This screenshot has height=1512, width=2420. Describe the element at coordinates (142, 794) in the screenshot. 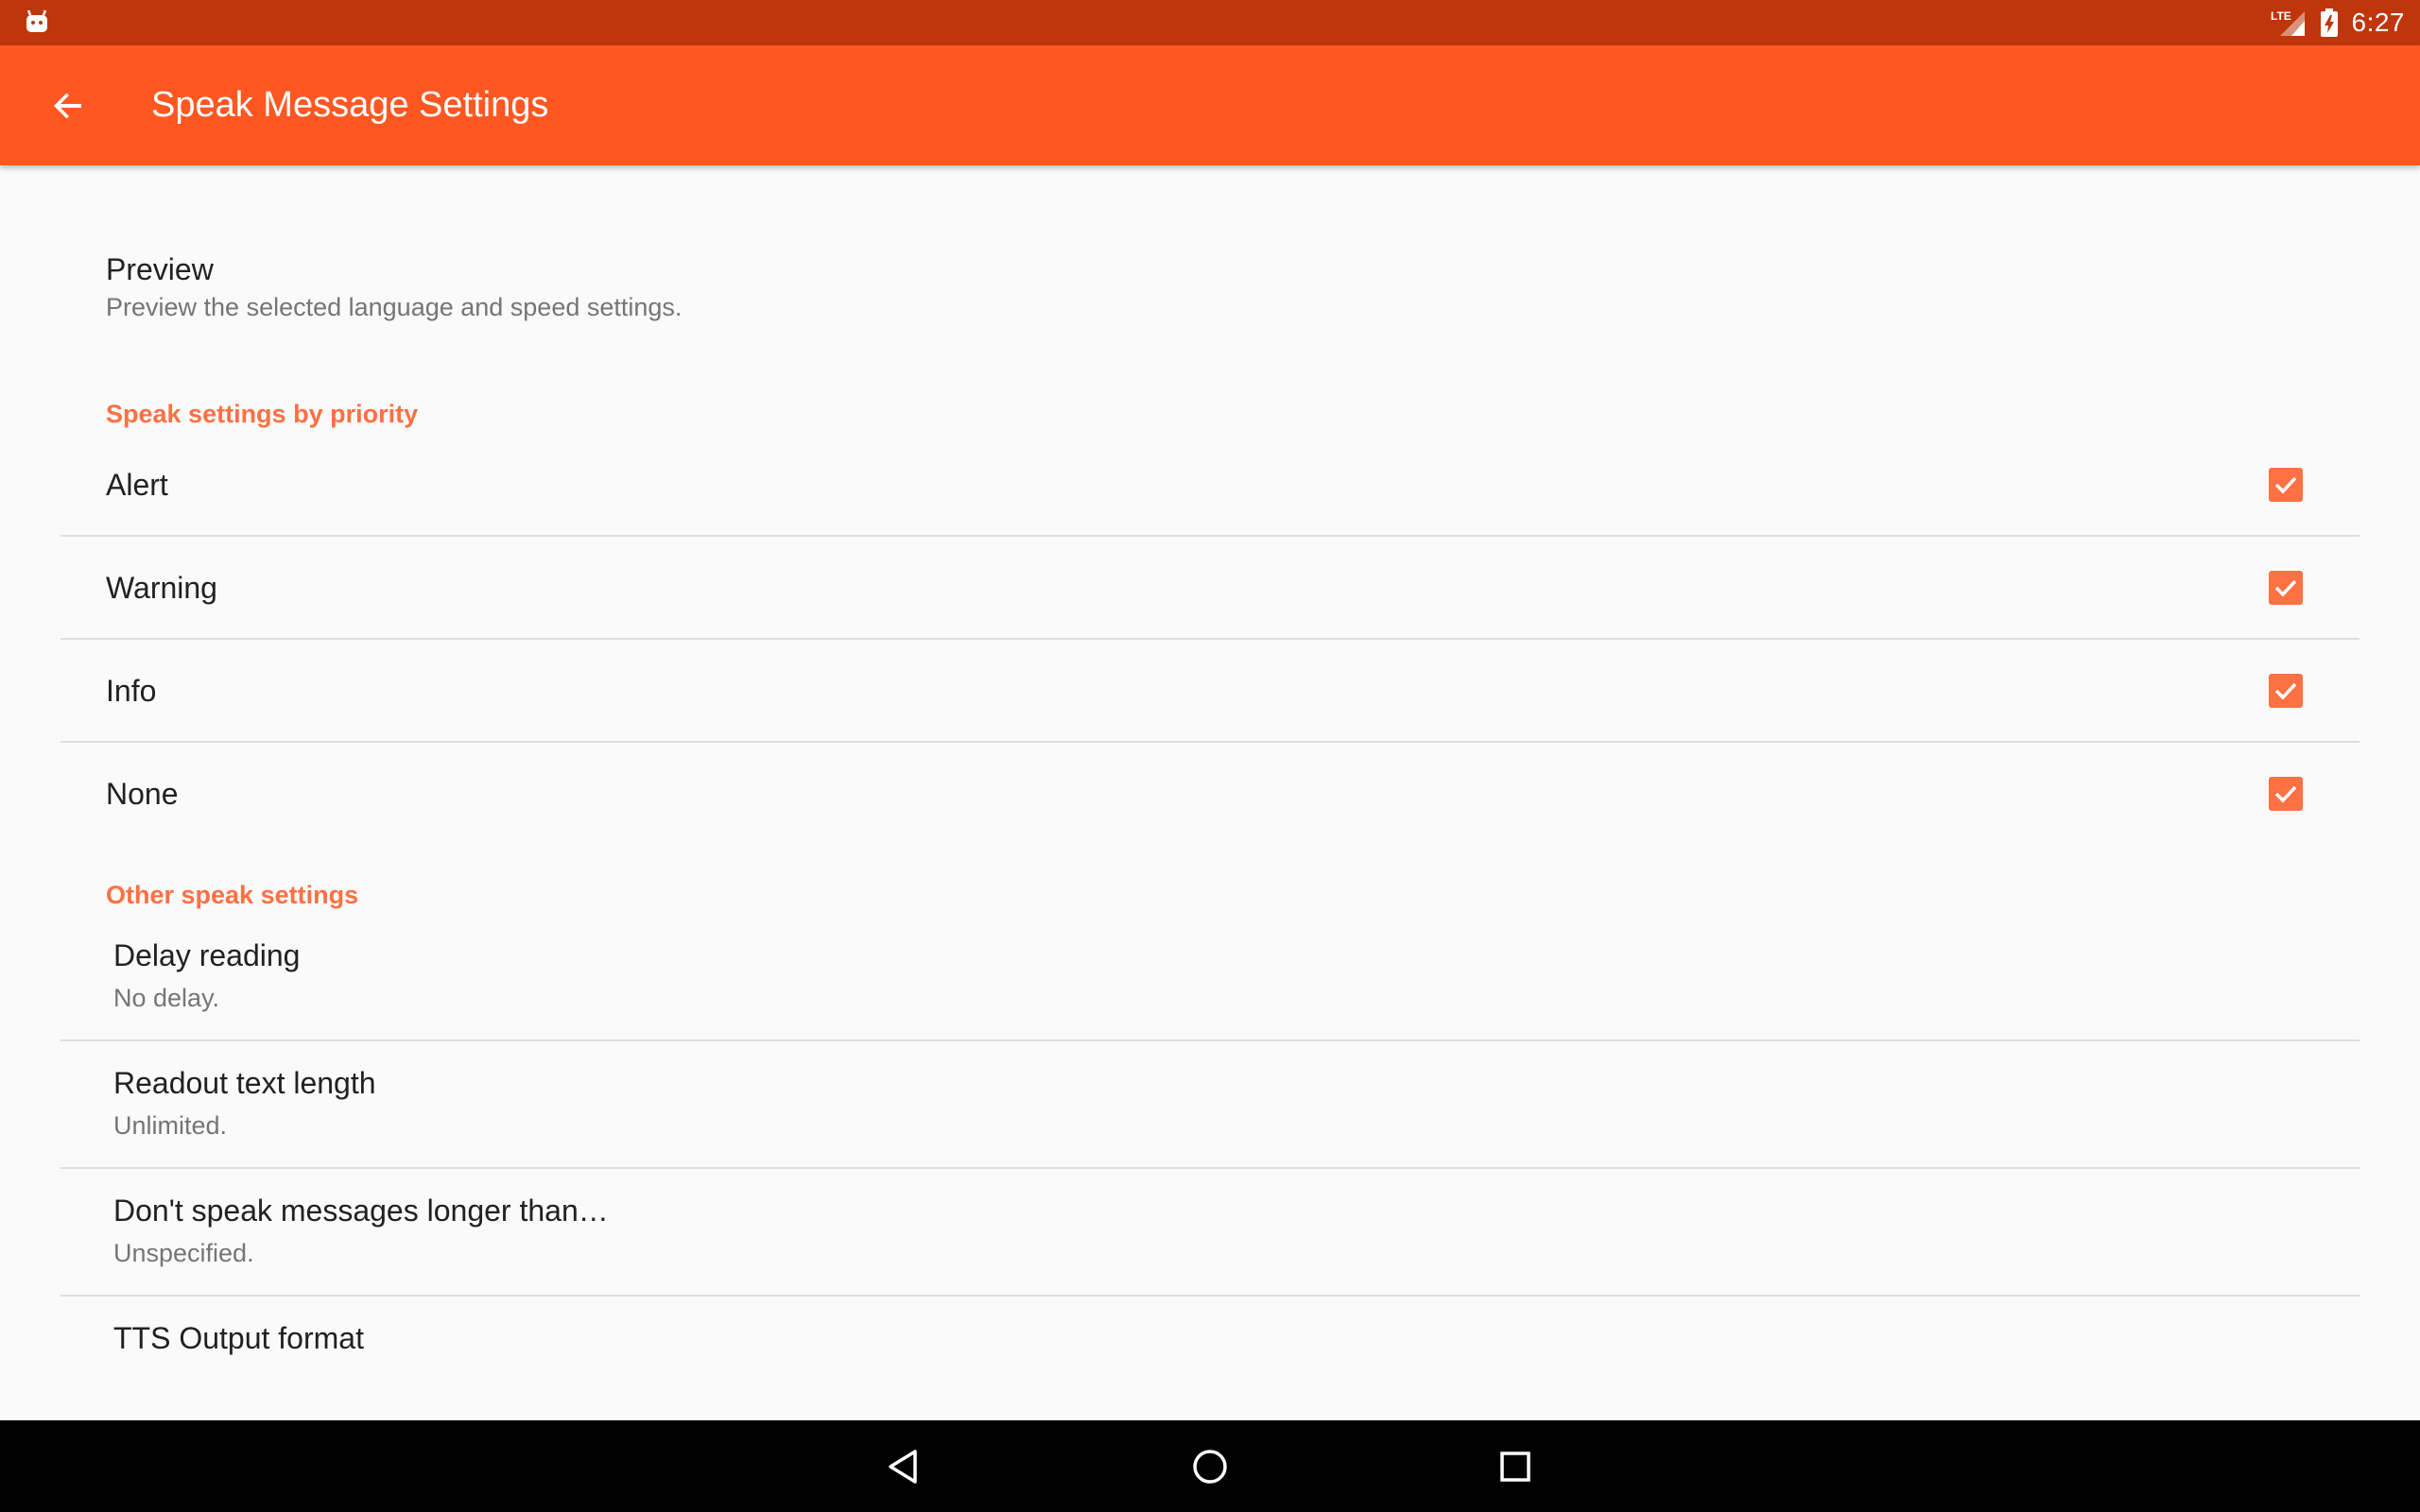

I see `priority-item-label: None` at that location.